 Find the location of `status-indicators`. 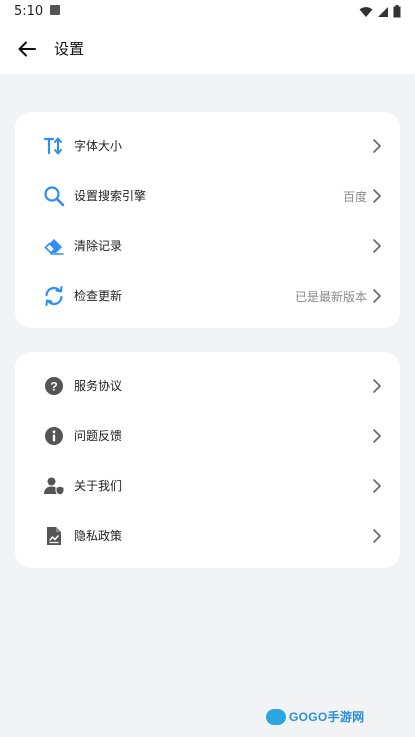

status-indicators is located at coordinates (380, 11).